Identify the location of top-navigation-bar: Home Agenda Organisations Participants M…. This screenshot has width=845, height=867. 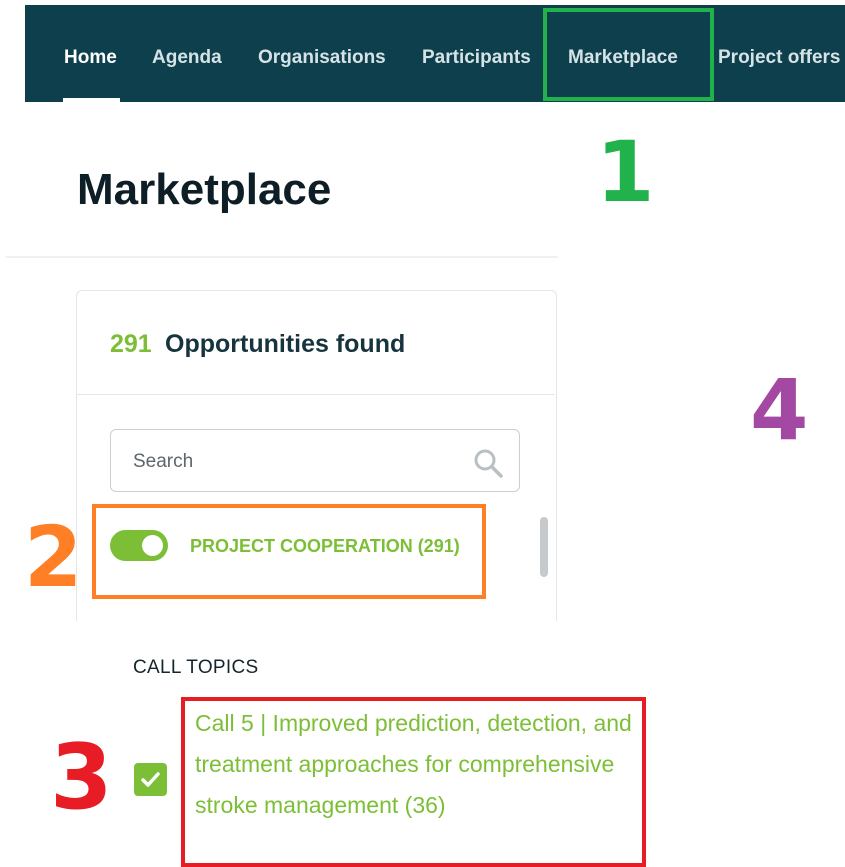
(435, 53).